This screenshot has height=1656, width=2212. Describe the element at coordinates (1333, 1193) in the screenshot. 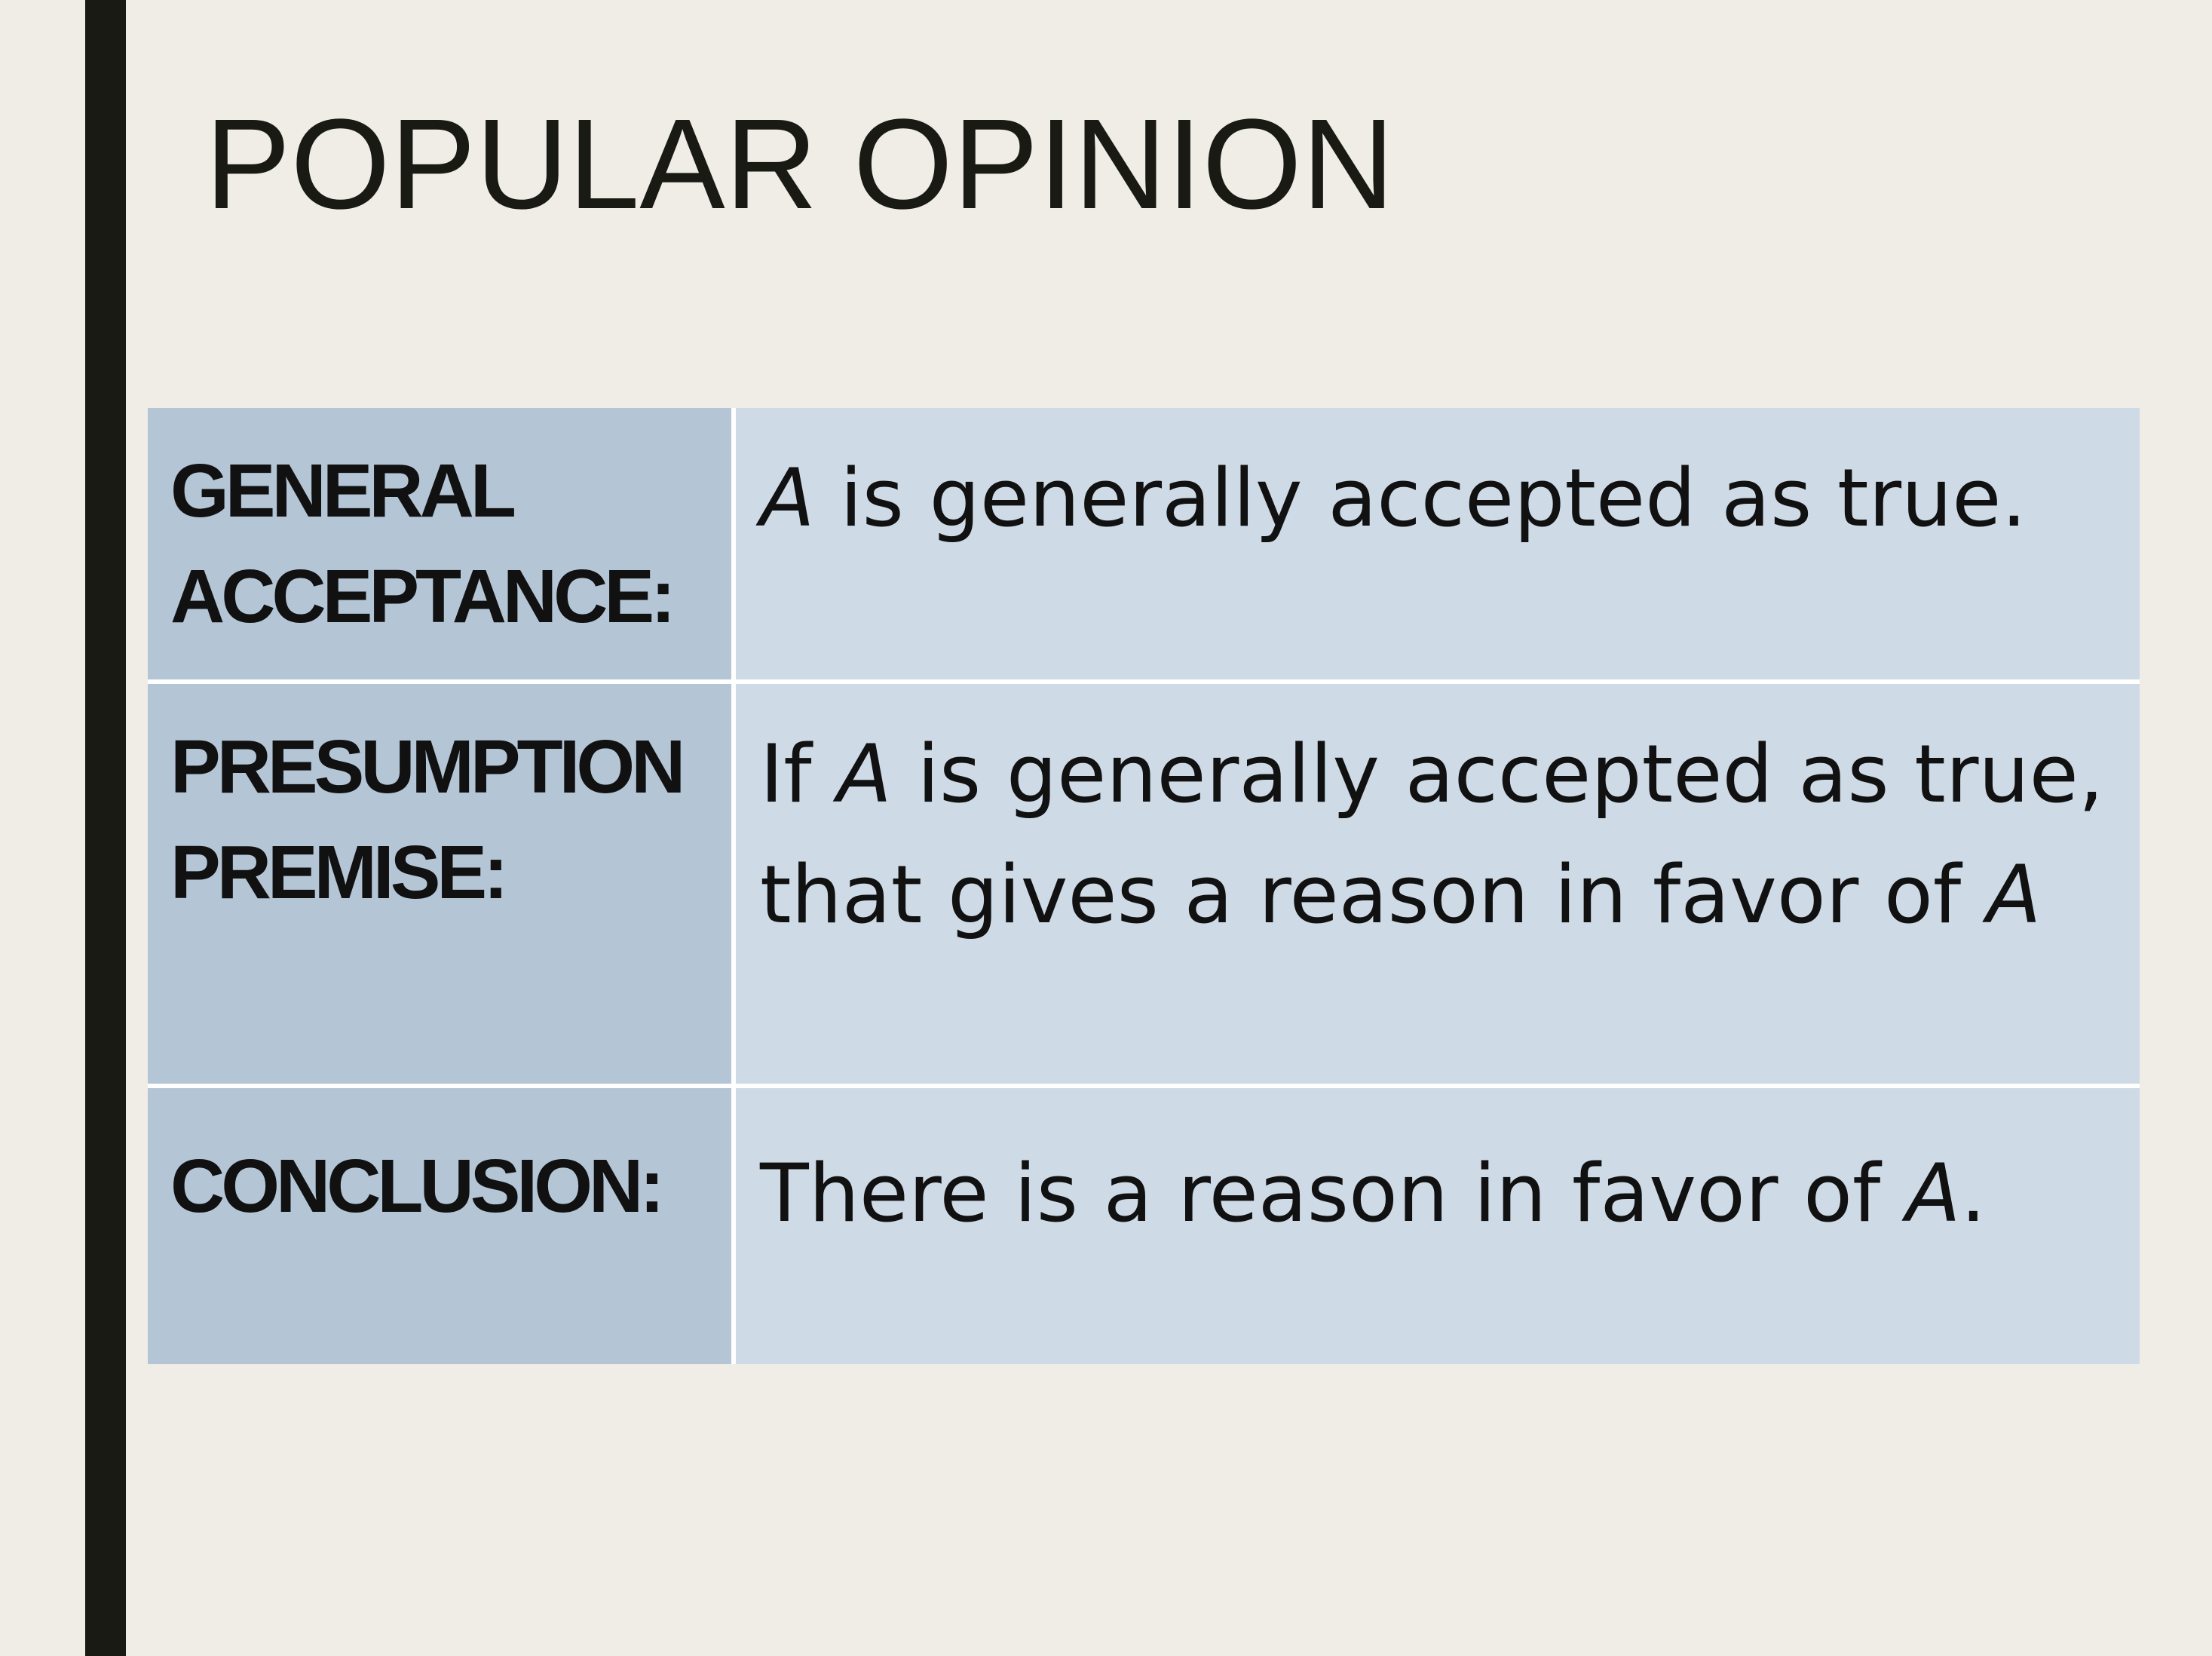

I see `text-part: There is a reason in favor of` at that location.